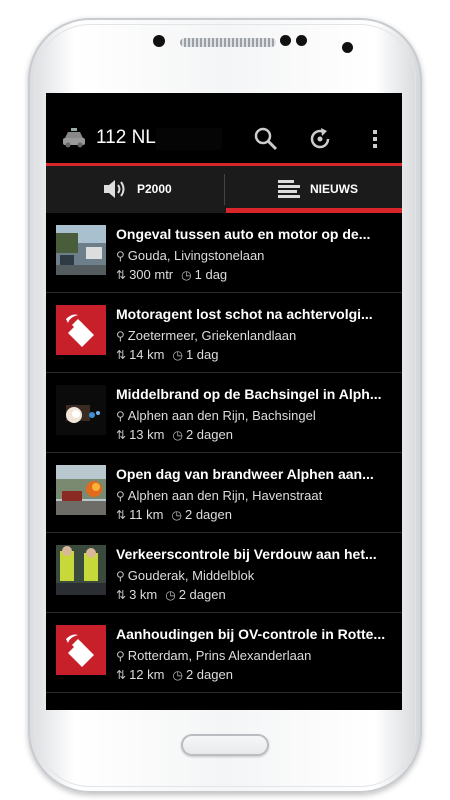 The image size is (450, 800). I want to click on police-car-icon, so click(74, 138).